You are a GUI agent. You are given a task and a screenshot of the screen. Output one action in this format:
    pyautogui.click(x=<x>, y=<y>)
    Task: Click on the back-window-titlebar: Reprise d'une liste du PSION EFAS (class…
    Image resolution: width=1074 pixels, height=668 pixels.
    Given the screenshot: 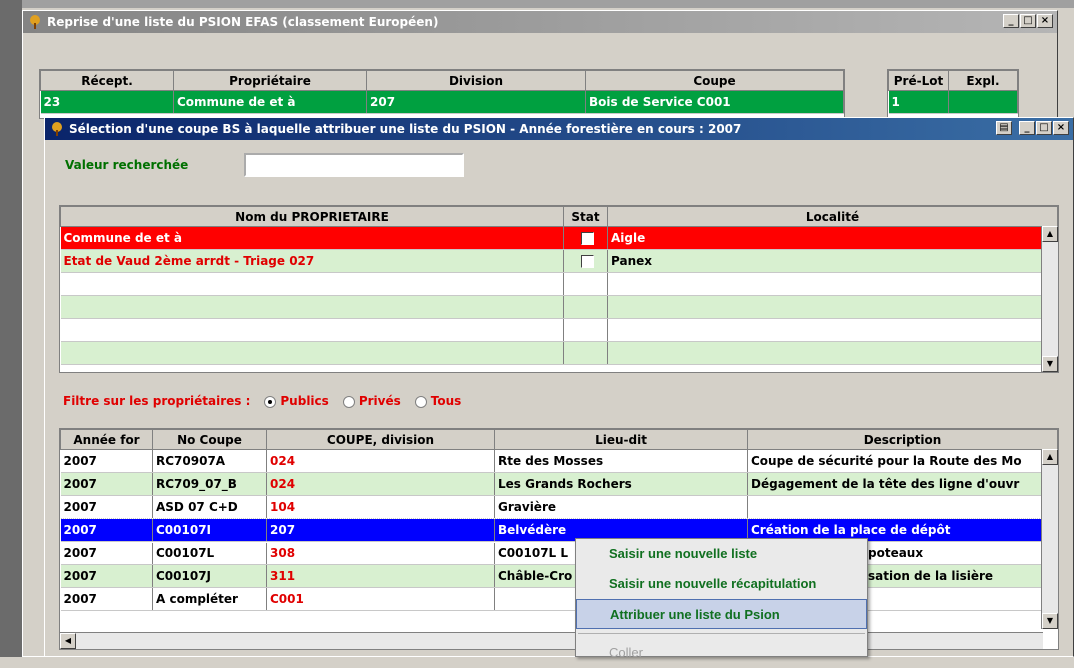 What is the action you would take?
    pyautogui.click(x=540, y=22)
    